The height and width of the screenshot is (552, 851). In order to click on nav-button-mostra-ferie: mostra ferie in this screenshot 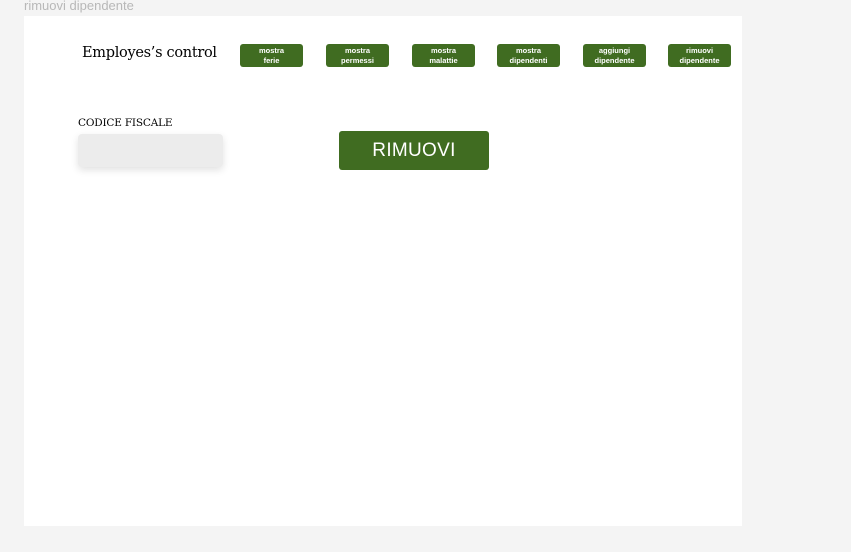, I will do `click(271, 55)`.